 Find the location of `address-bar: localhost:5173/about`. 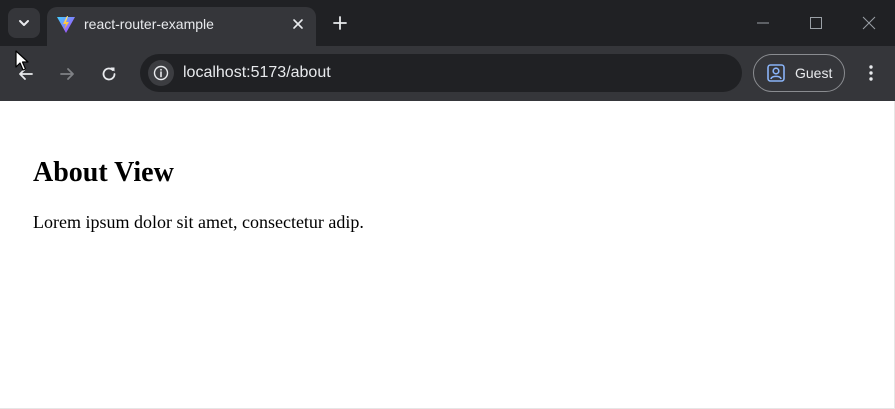

address-bar: localhost:5173/about is located at coordinates (441, 73).